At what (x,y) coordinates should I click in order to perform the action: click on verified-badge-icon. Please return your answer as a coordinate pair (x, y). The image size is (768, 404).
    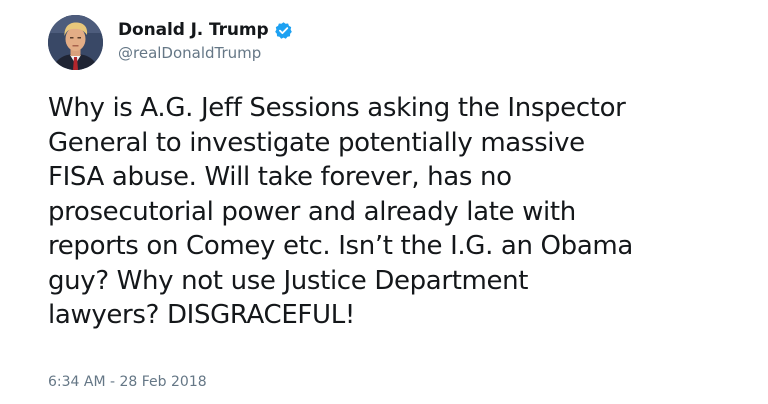
    Looking at the image, I should click on (283, 30).